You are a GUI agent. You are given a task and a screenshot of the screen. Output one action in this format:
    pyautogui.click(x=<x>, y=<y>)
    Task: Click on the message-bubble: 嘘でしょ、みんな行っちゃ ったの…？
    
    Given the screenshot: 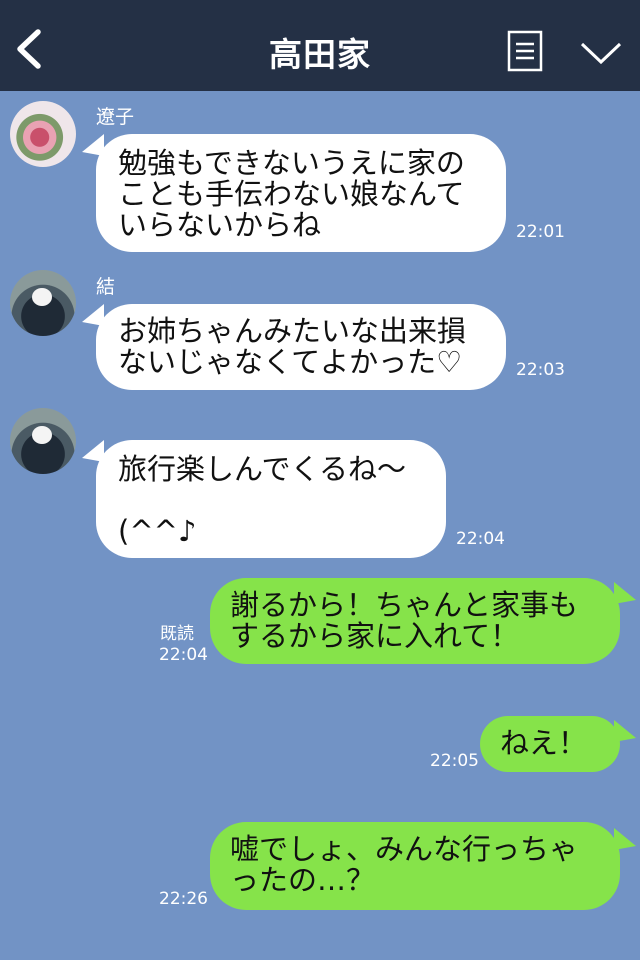 What is the action you would take?
    pyautogui.click(x=415, y=866)
    